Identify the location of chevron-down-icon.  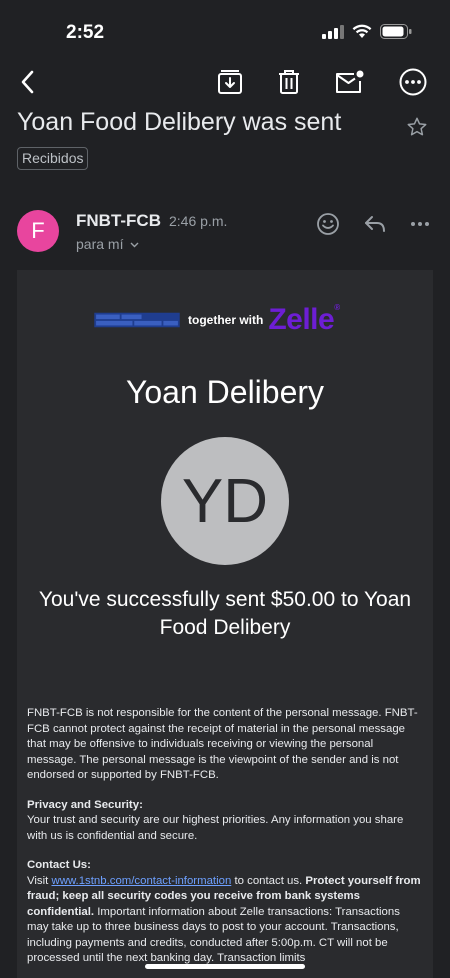
(134, 245).